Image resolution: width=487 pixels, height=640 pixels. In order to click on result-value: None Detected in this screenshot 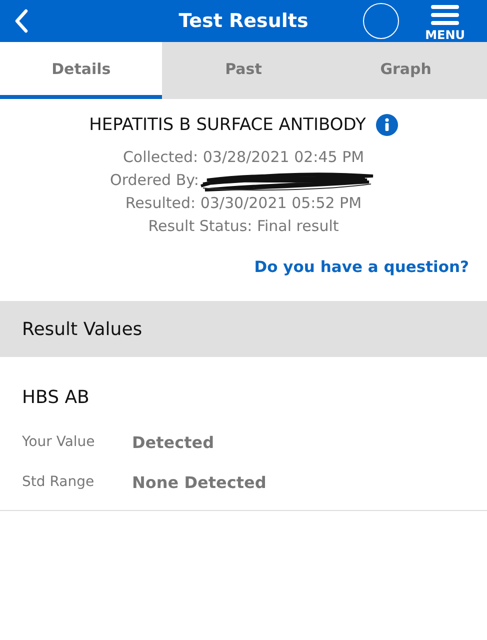, I will do `click(199, 482)`.